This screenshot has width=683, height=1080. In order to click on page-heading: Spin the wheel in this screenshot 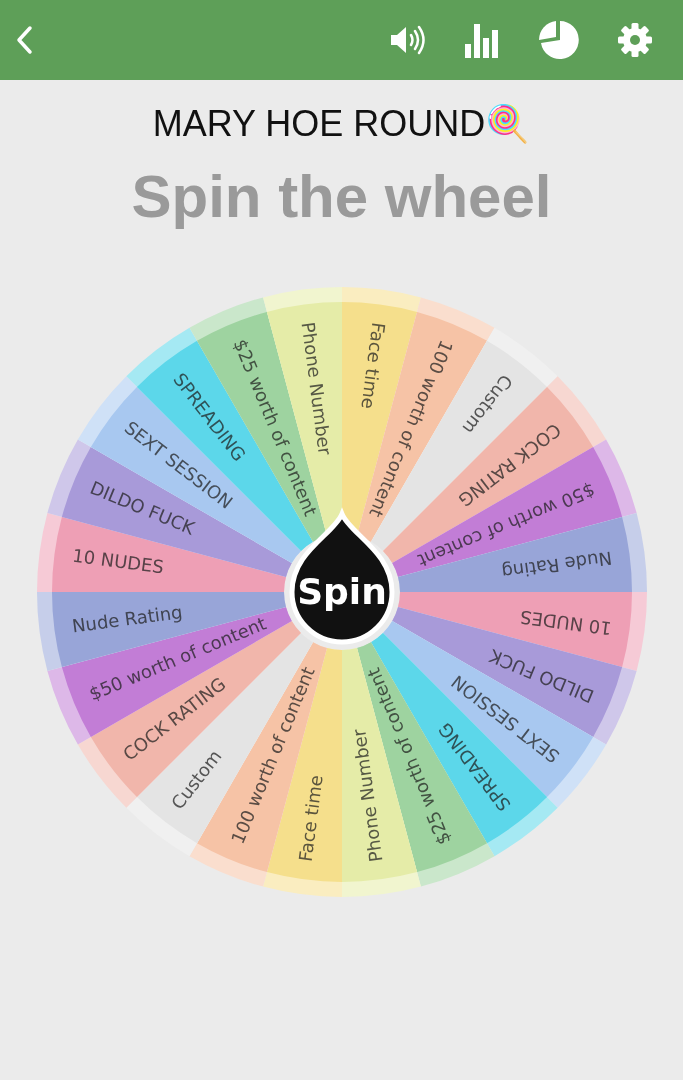, I will do `click(341, 197)`.